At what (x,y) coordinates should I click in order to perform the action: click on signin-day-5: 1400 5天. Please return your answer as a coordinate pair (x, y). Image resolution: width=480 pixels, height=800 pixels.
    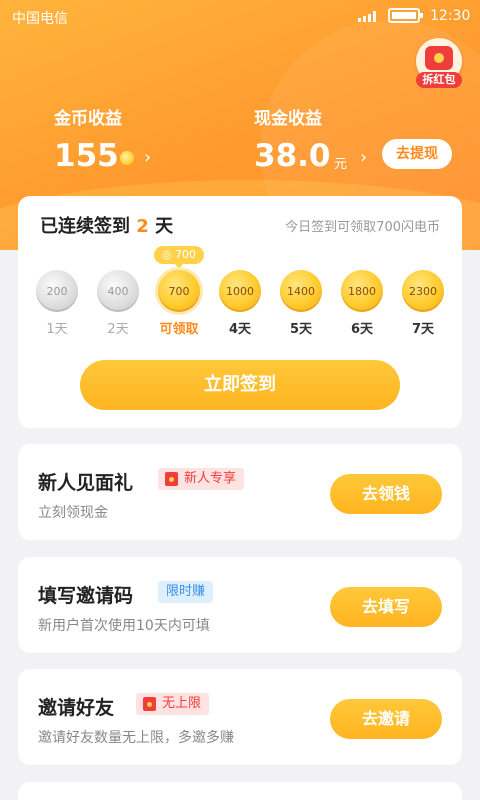
    Looking at the image, I should click on (301, 303).